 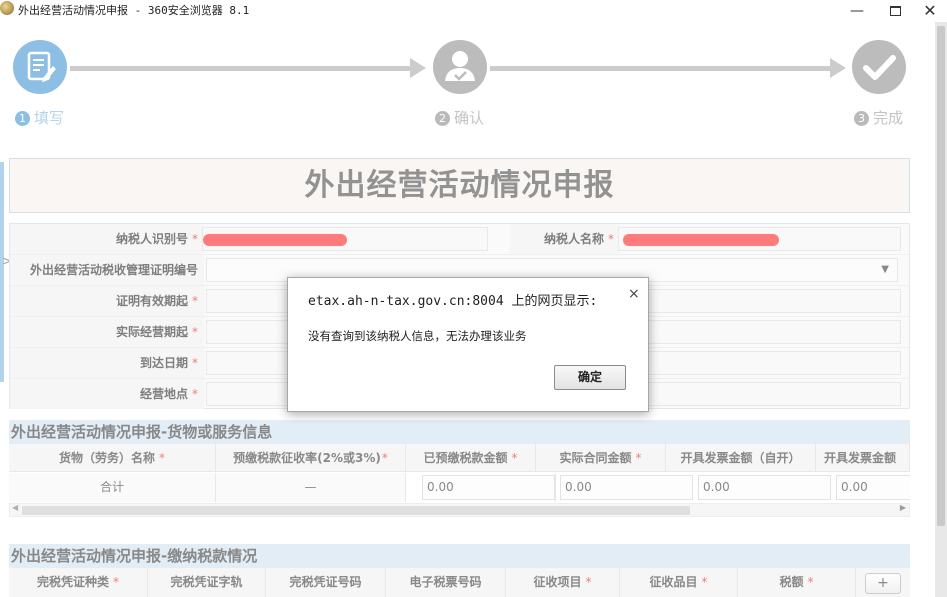 I want to click on scroll-thumb, so click(x=941, y=276).